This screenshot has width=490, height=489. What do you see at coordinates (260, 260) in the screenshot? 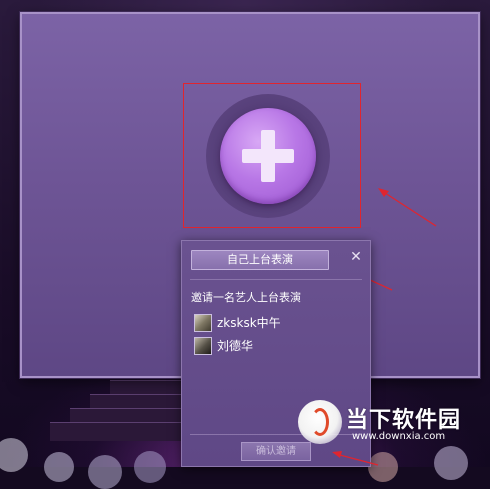
I see `perform-self-button: 自己上台表演` at bounding box center [260, 260].